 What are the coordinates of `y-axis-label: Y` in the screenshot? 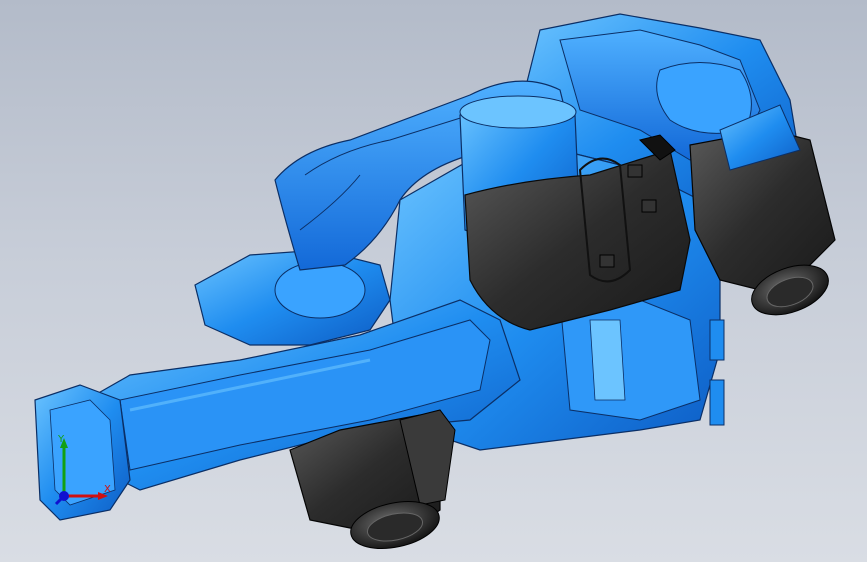 It's located at (61, 439).